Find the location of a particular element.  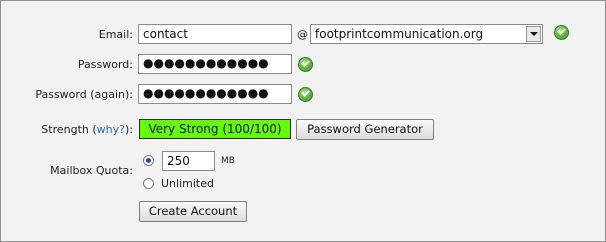

quota-unlimited-radio is located at coordinates (148, 183).